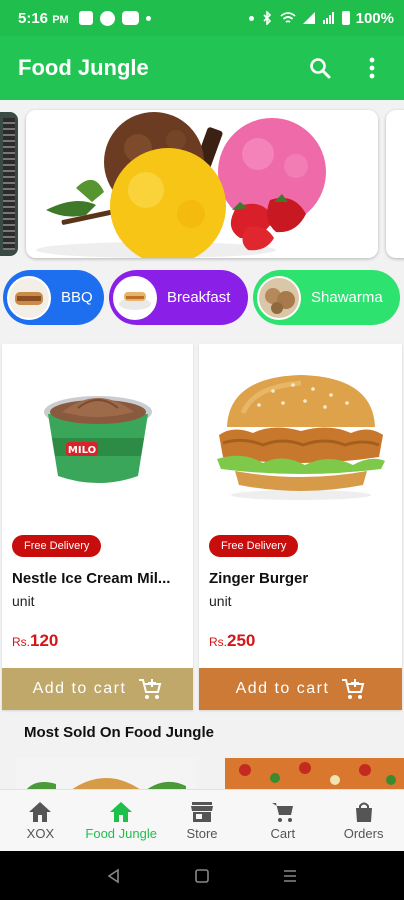 Image resolution: width=404 pixels, height=900 pixels. I want to click on zinger-burger-image, so click(300, 437).